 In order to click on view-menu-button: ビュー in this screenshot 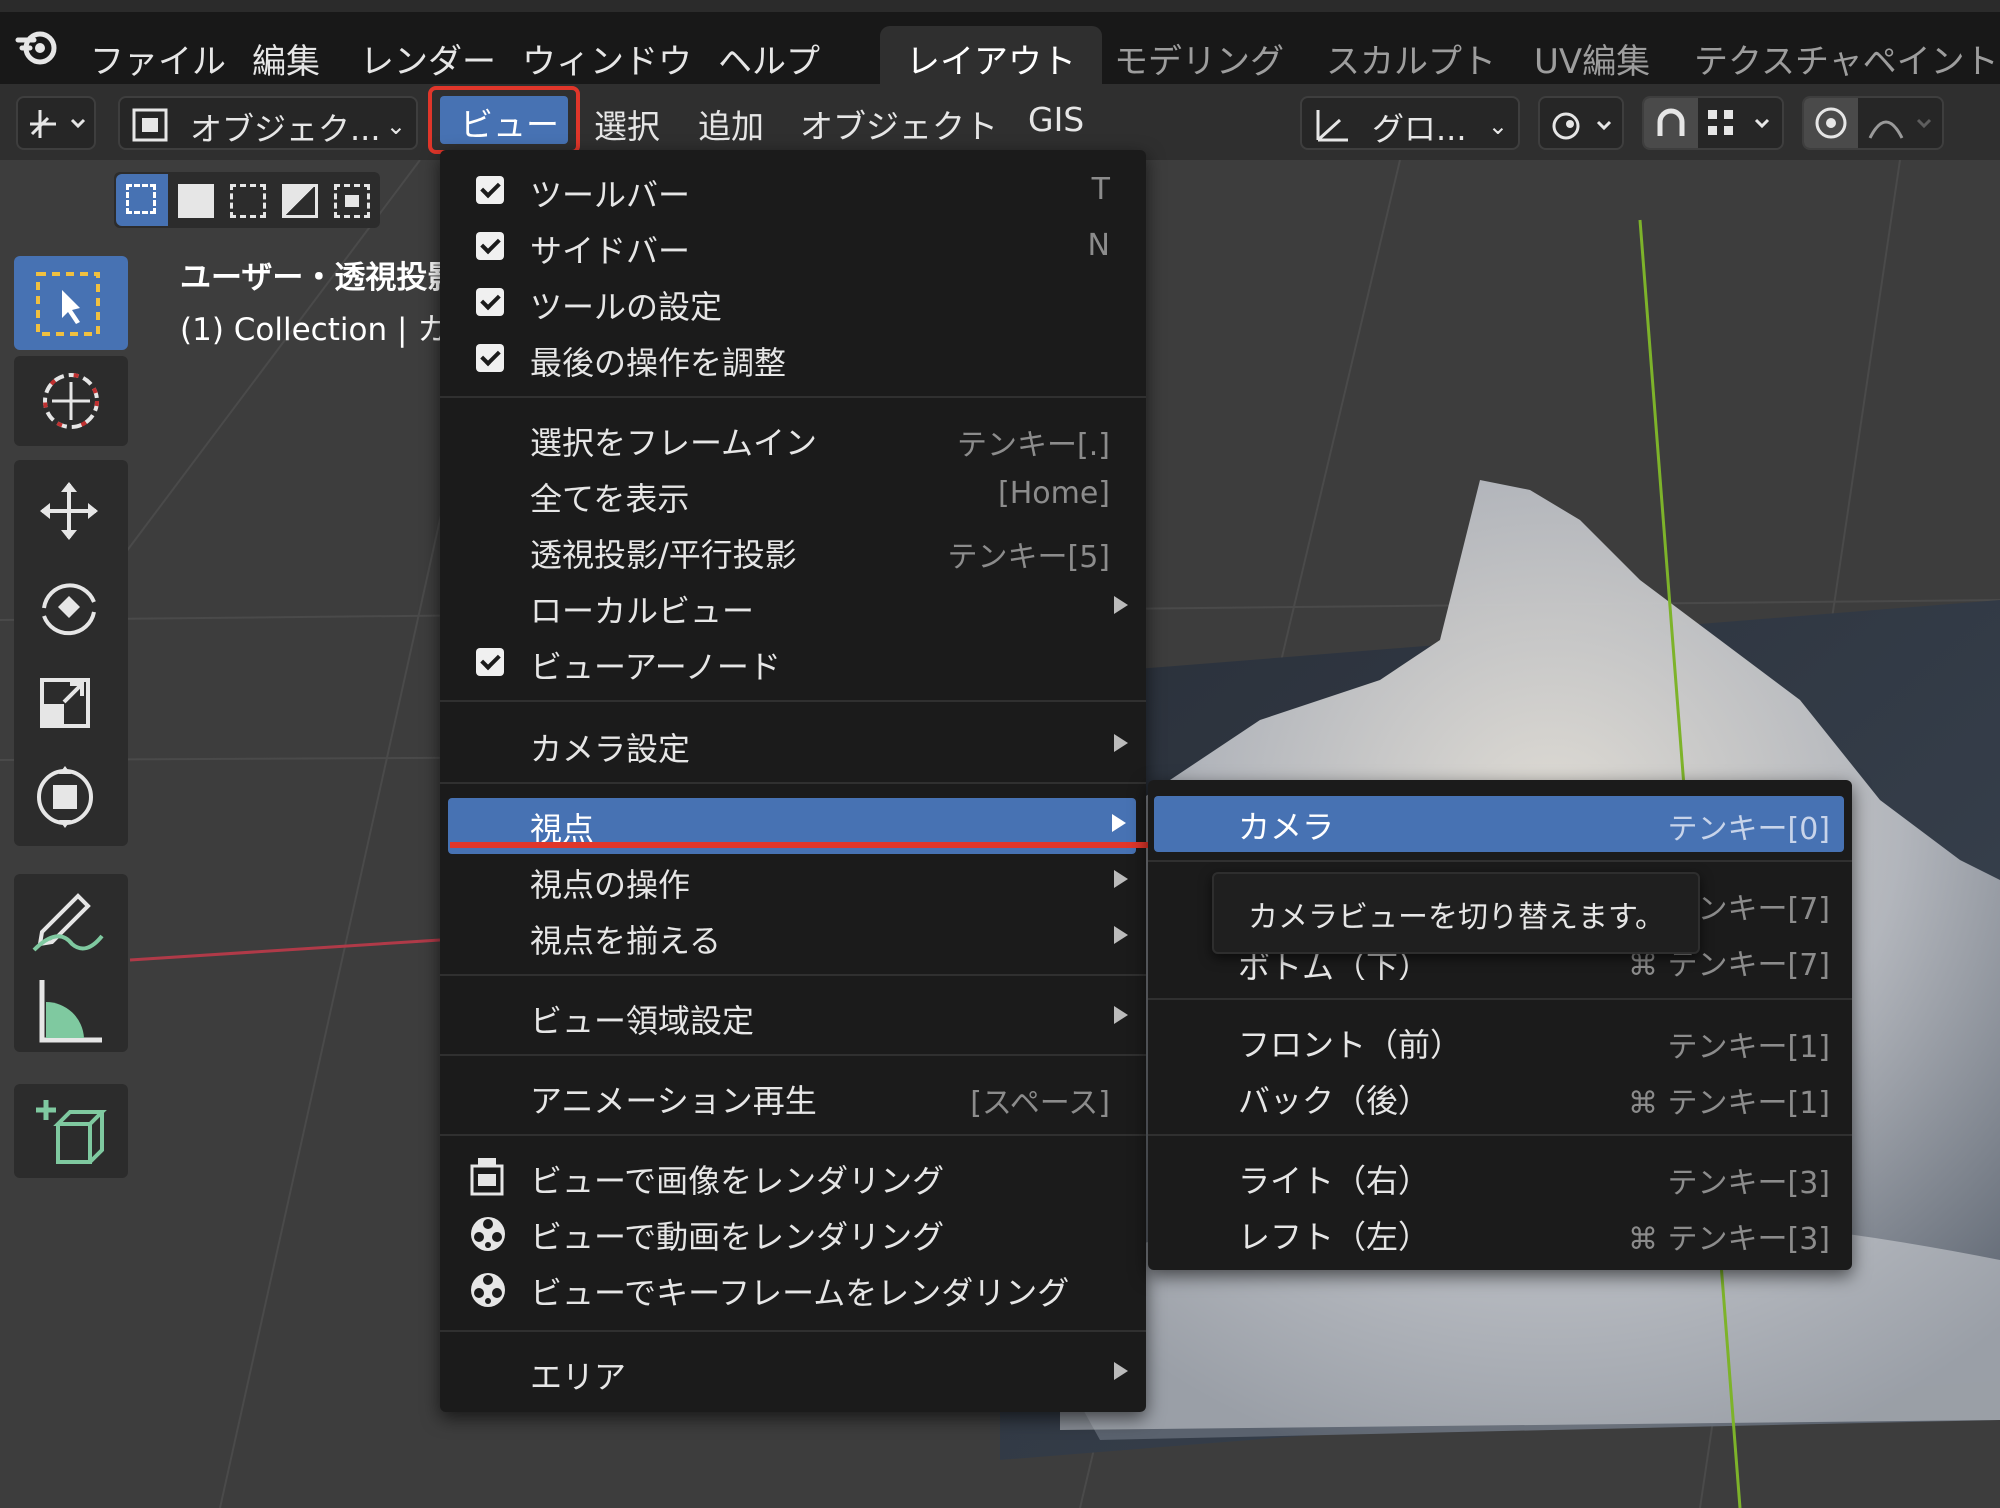, I will do `click(504, 120)`.